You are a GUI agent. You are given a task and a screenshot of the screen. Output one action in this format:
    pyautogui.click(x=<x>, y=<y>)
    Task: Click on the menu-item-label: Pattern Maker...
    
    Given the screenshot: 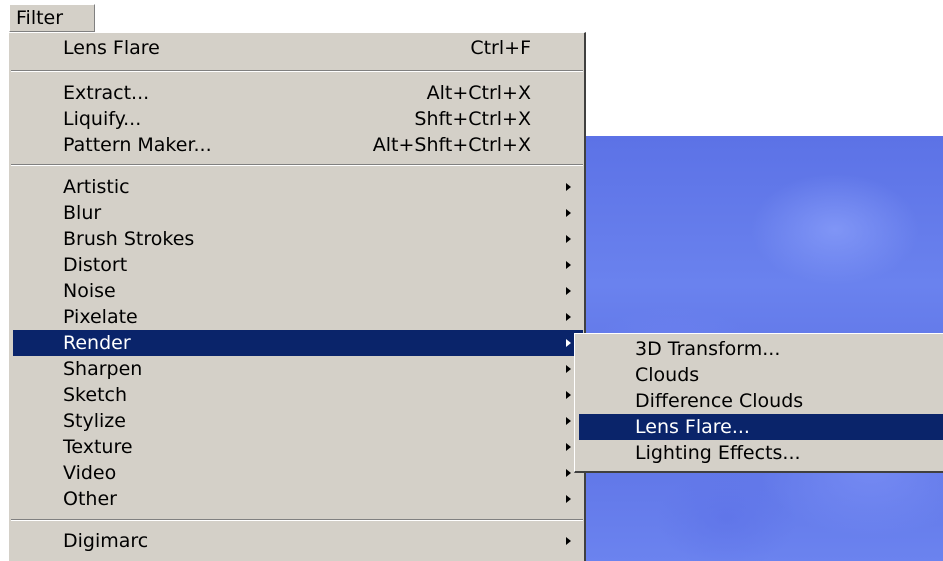 What is the action you would take?
    pyautogui.click(x=137, y=145)
    